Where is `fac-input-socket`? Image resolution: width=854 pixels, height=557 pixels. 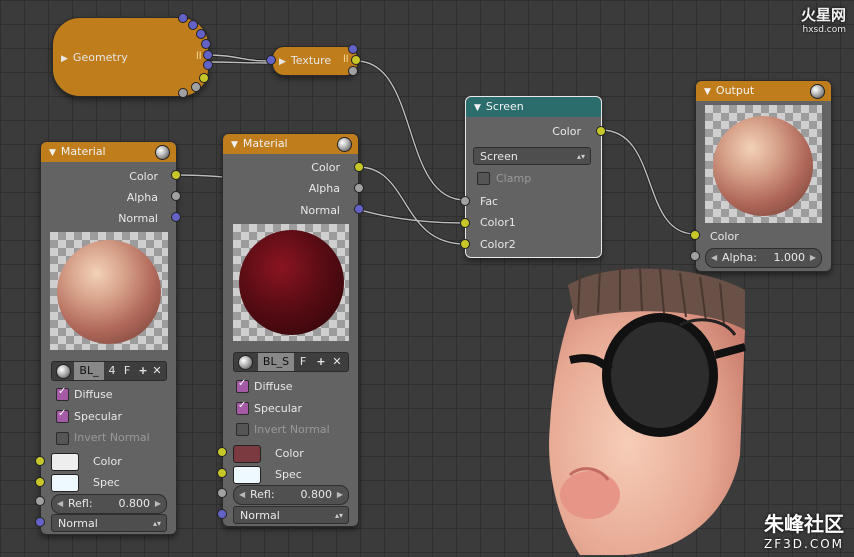
fac-input-socket is located at coordinates (465, 201).